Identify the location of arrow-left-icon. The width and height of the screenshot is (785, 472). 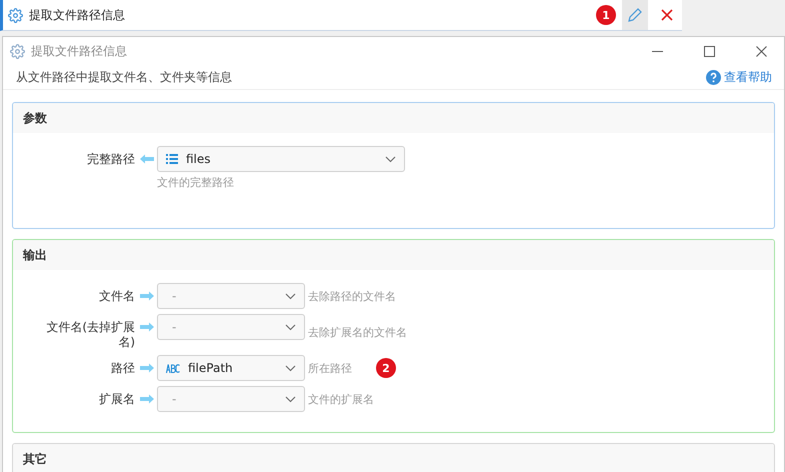
(147, 159).